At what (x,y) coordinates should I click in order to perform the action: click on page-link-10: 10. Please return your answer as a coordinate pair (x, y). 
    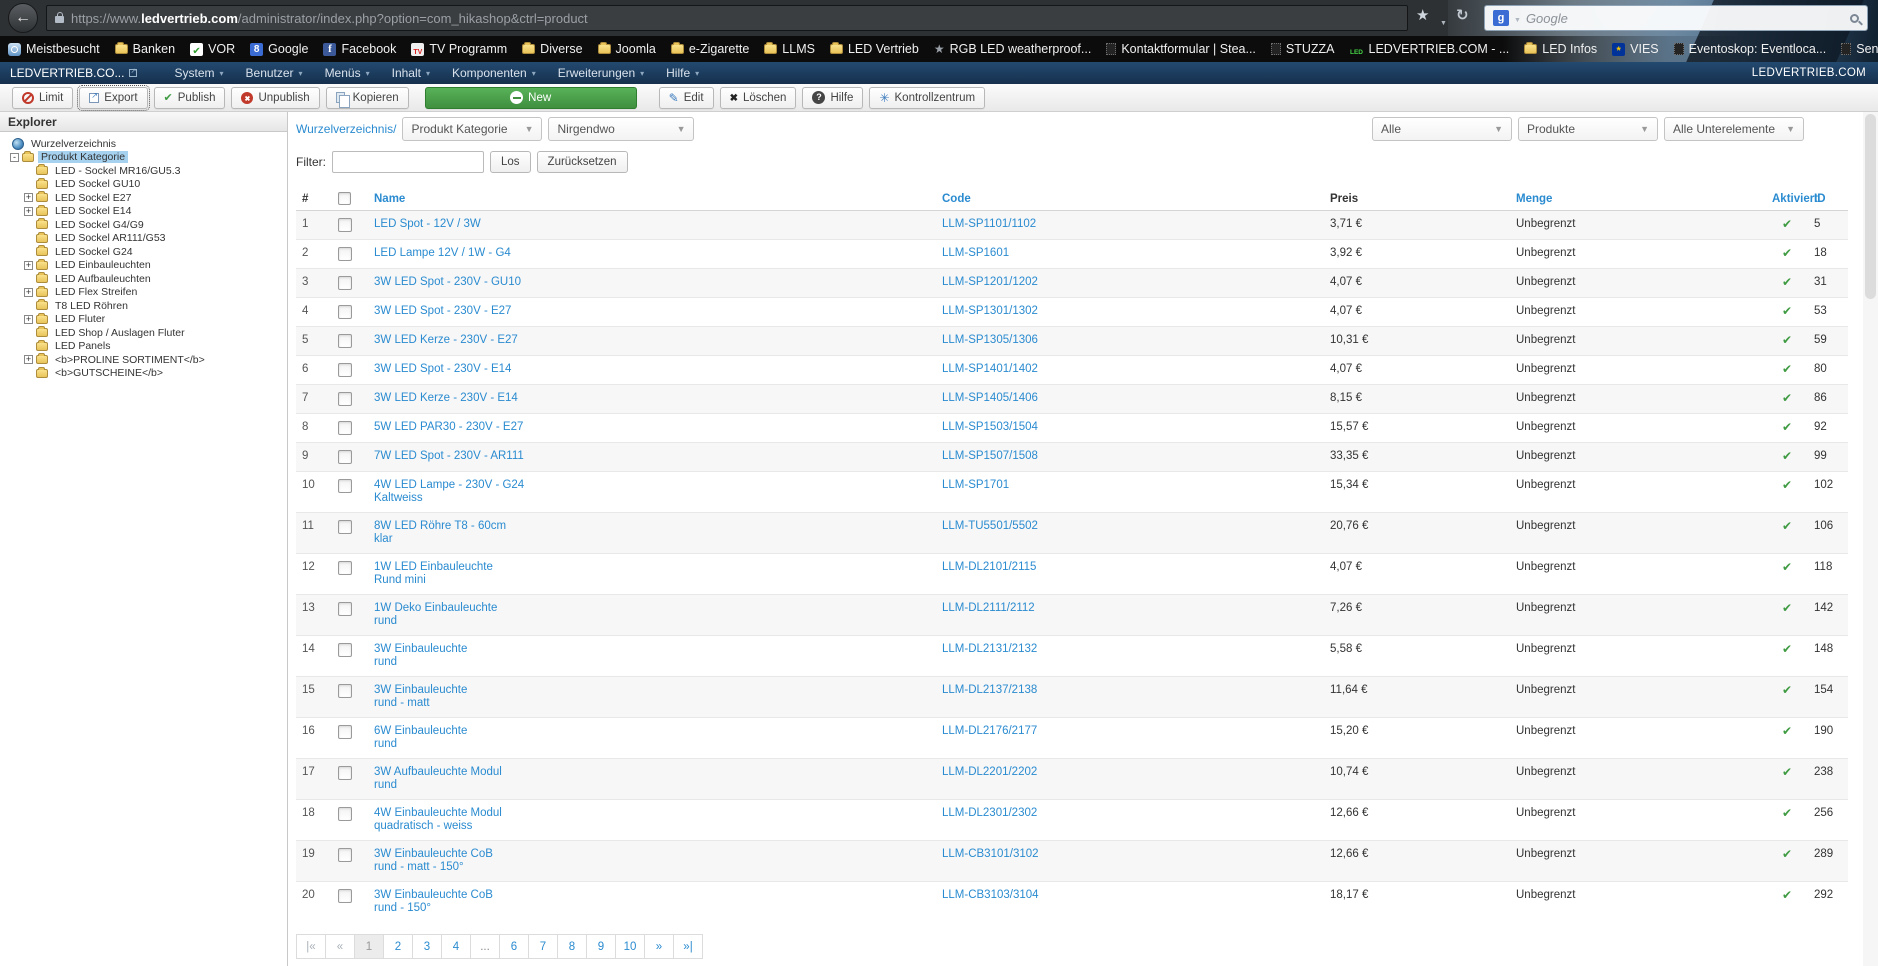
    Looking at the image, I should click on (630, 946).